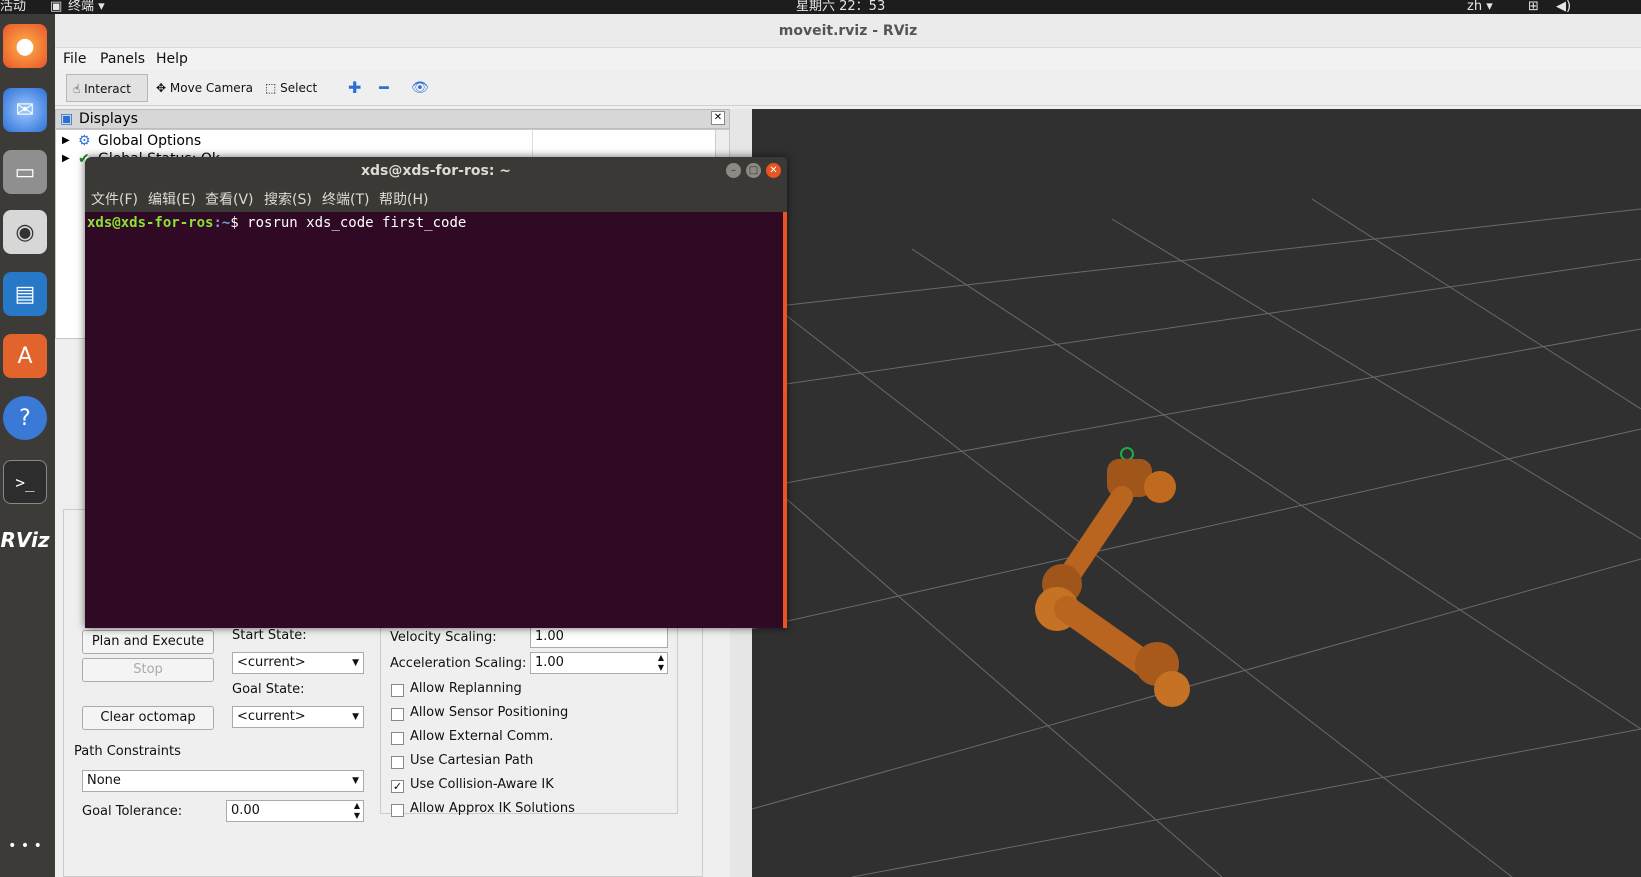 The height and width of the screenshot is (877, 1641). Describe the element at coordinates (773, 170) in the screenshot. I see `close-icon: ✕` at that location.